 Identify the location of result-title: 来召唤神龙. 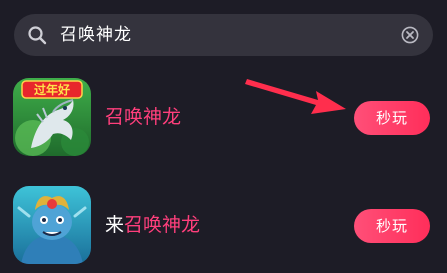
(152, 225).